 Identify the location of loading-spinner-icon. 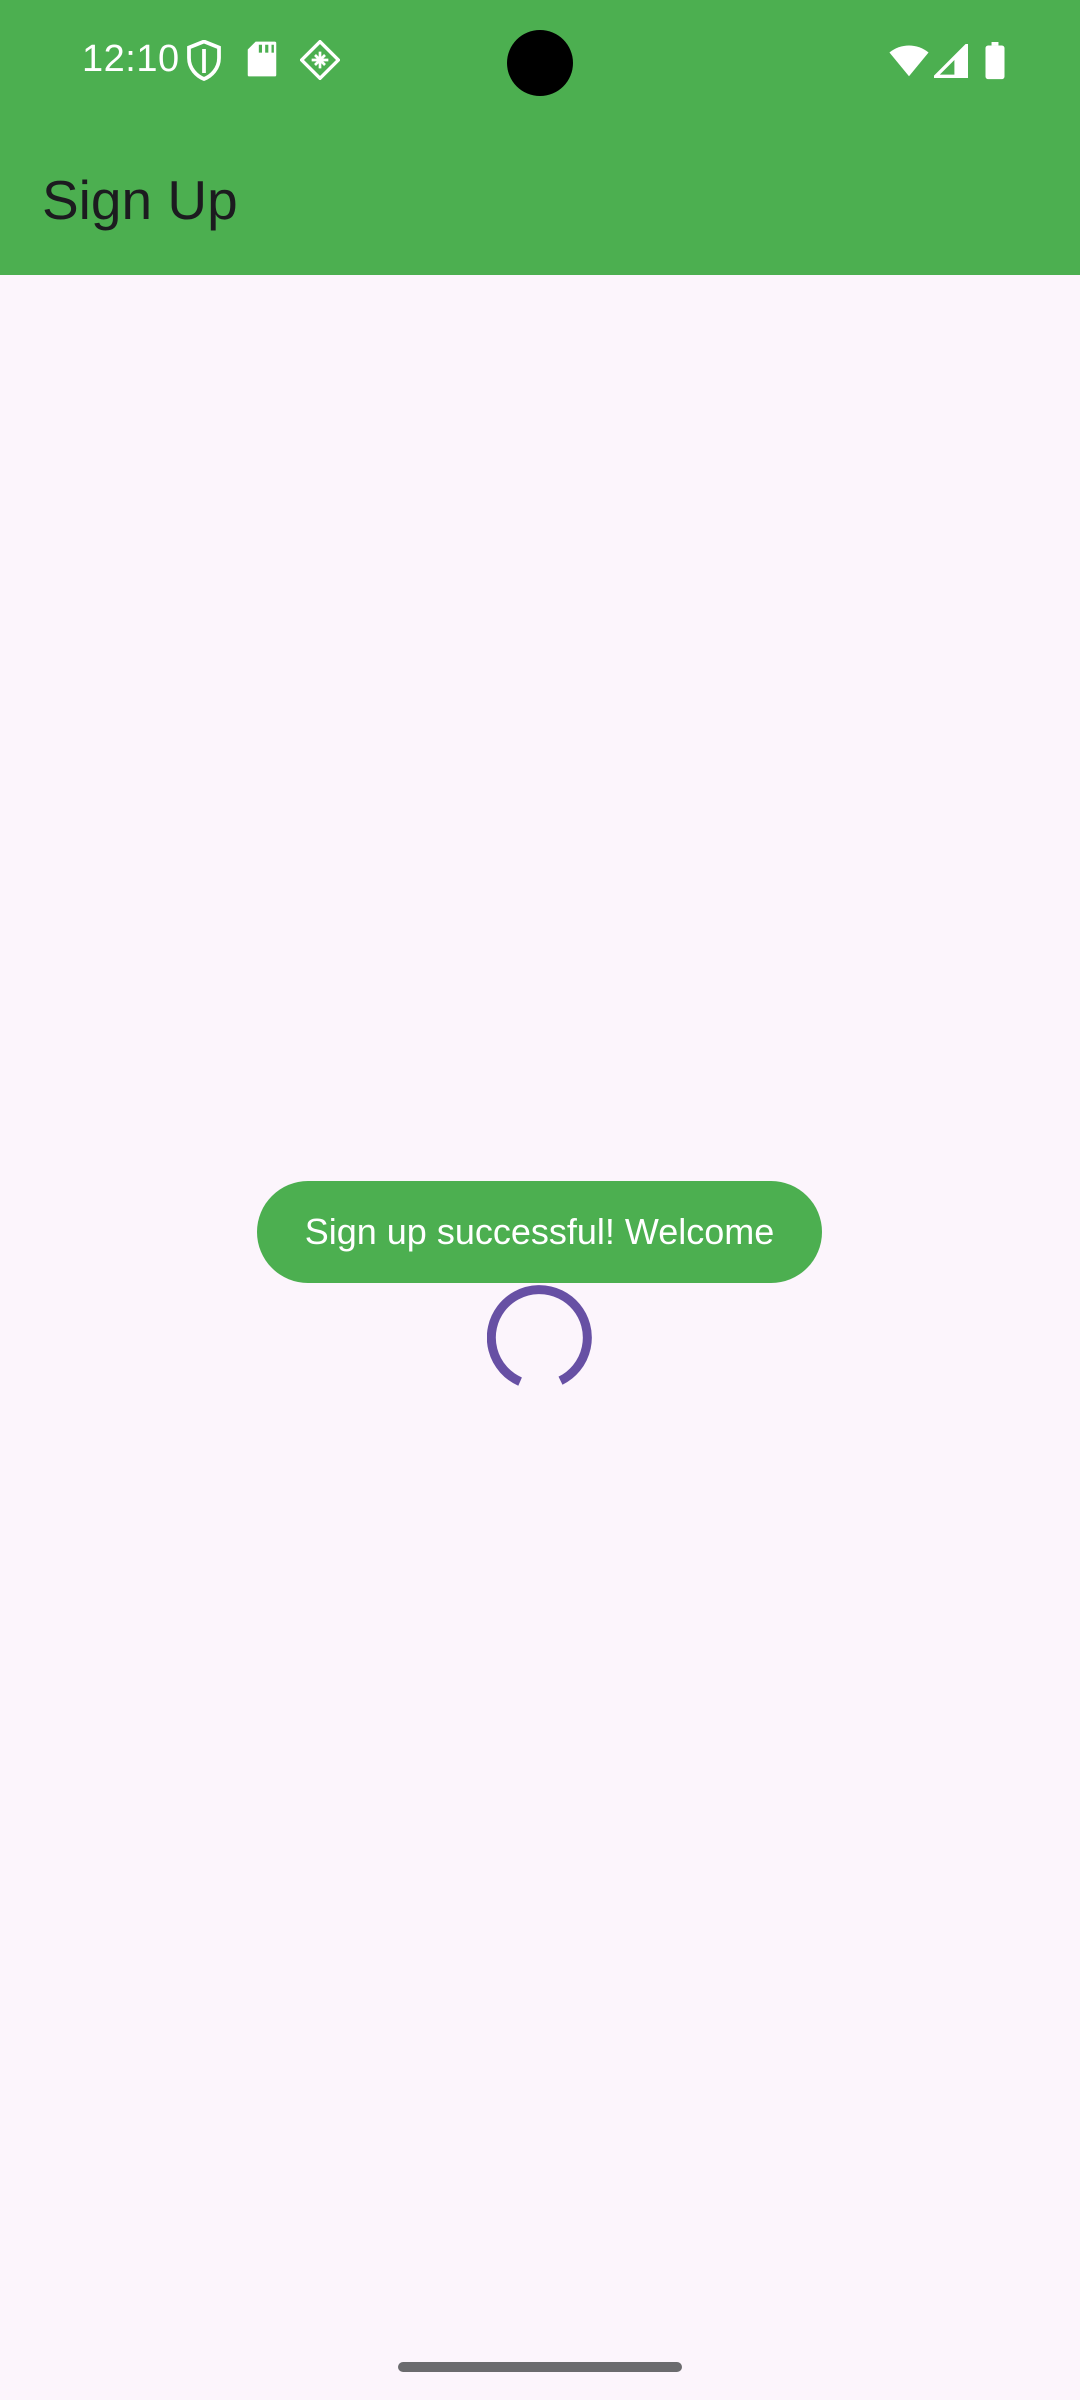
(539, 1335).